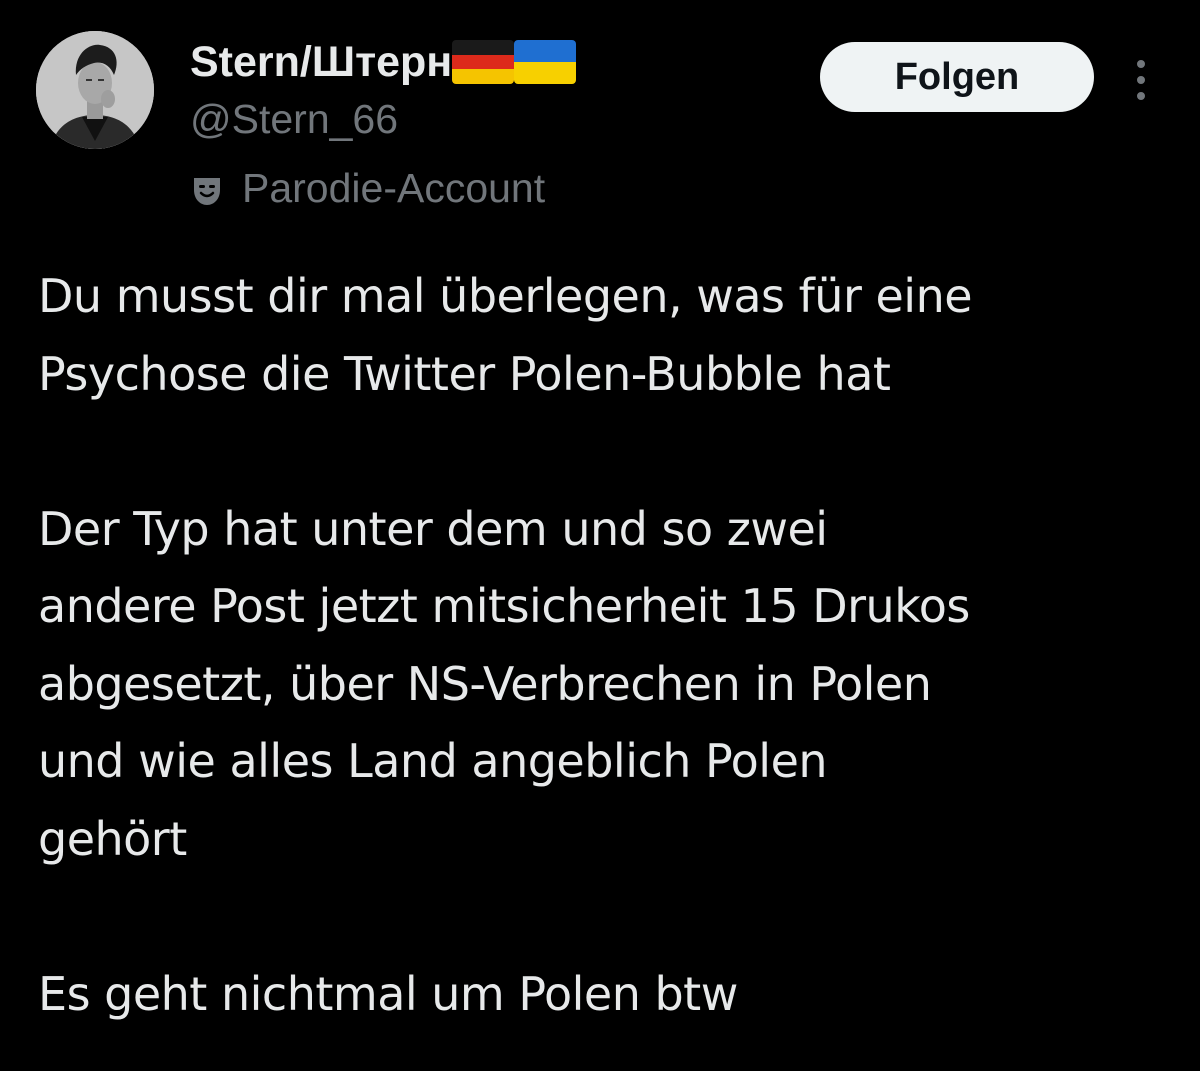  Describe the element at coordinates (321, 61) in the screenshot. I see `author-name-text: Stern/Штерн` at that location.